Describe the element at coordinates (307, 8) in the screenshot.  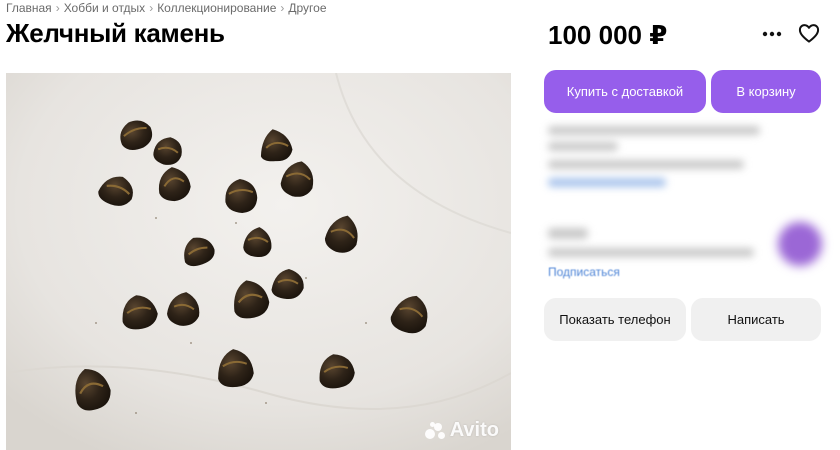
I see `breadcrumb-item-other: Другое` at that location.